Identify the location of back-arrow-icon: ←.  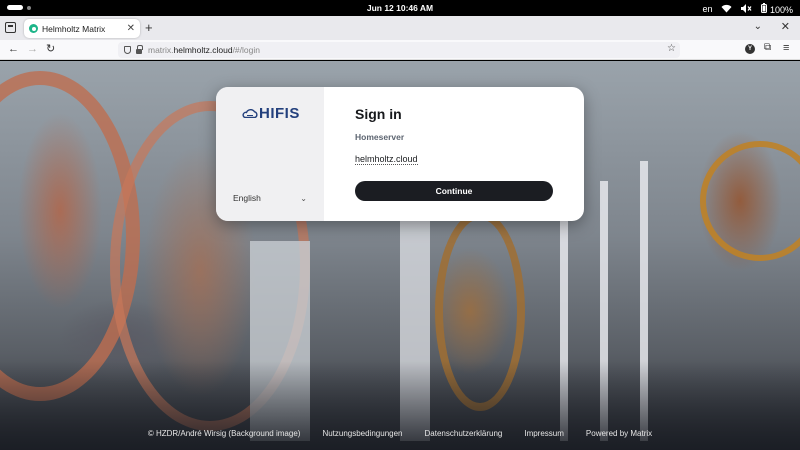
(13, 49).